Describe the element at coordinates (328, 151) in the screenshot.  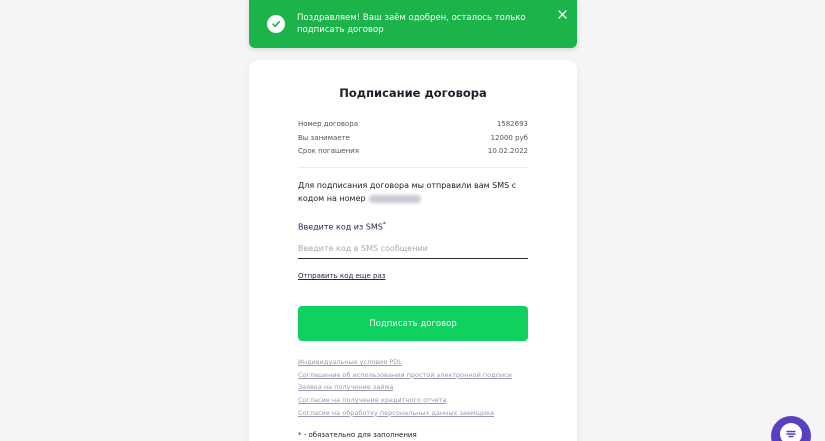
I see `detail-label: Срок погашения` at that location.